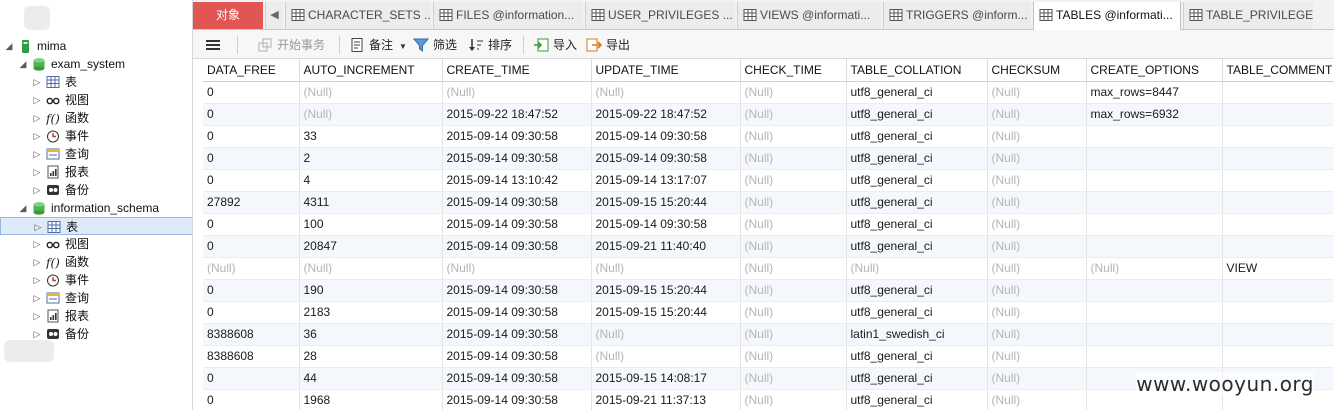  What do you see at coordinates (371, 136) in the screenshot?
I see `table-cell: 33` at bounding box center [371, 136].